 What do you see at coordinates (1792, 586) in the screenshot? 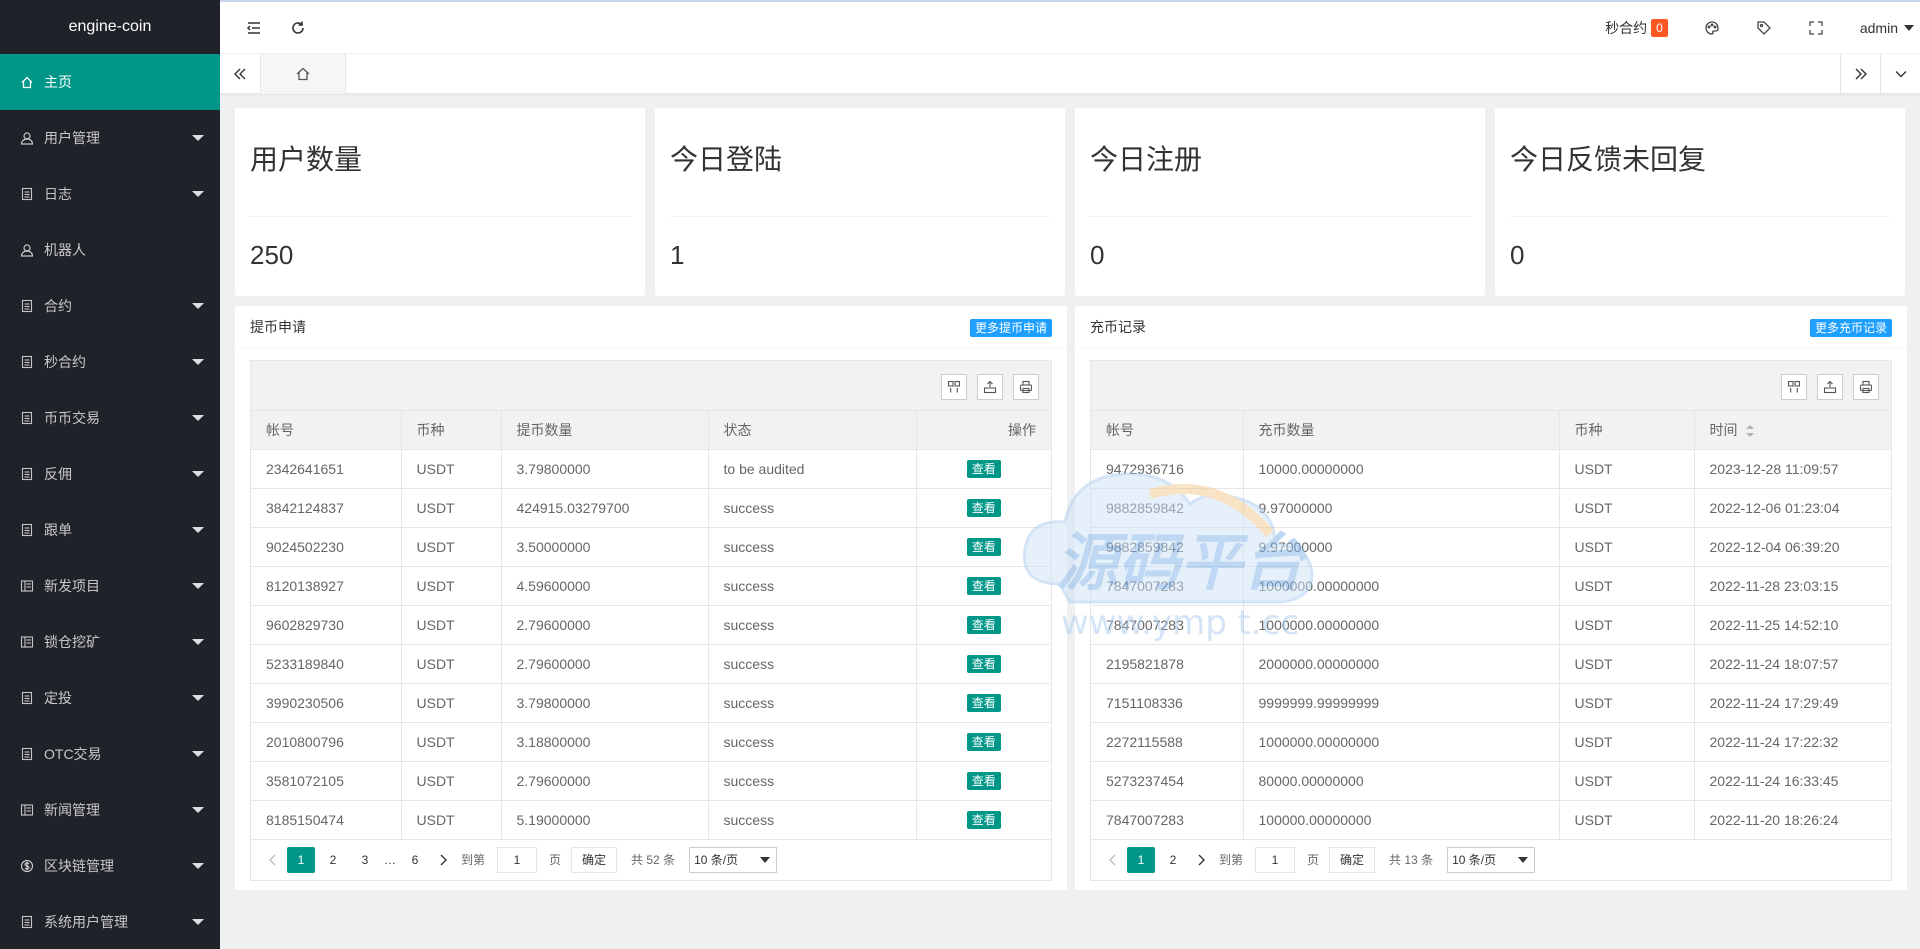
I see `table-cell: 2022-11-28 23:03:15` at bounding box center [1792, 586].